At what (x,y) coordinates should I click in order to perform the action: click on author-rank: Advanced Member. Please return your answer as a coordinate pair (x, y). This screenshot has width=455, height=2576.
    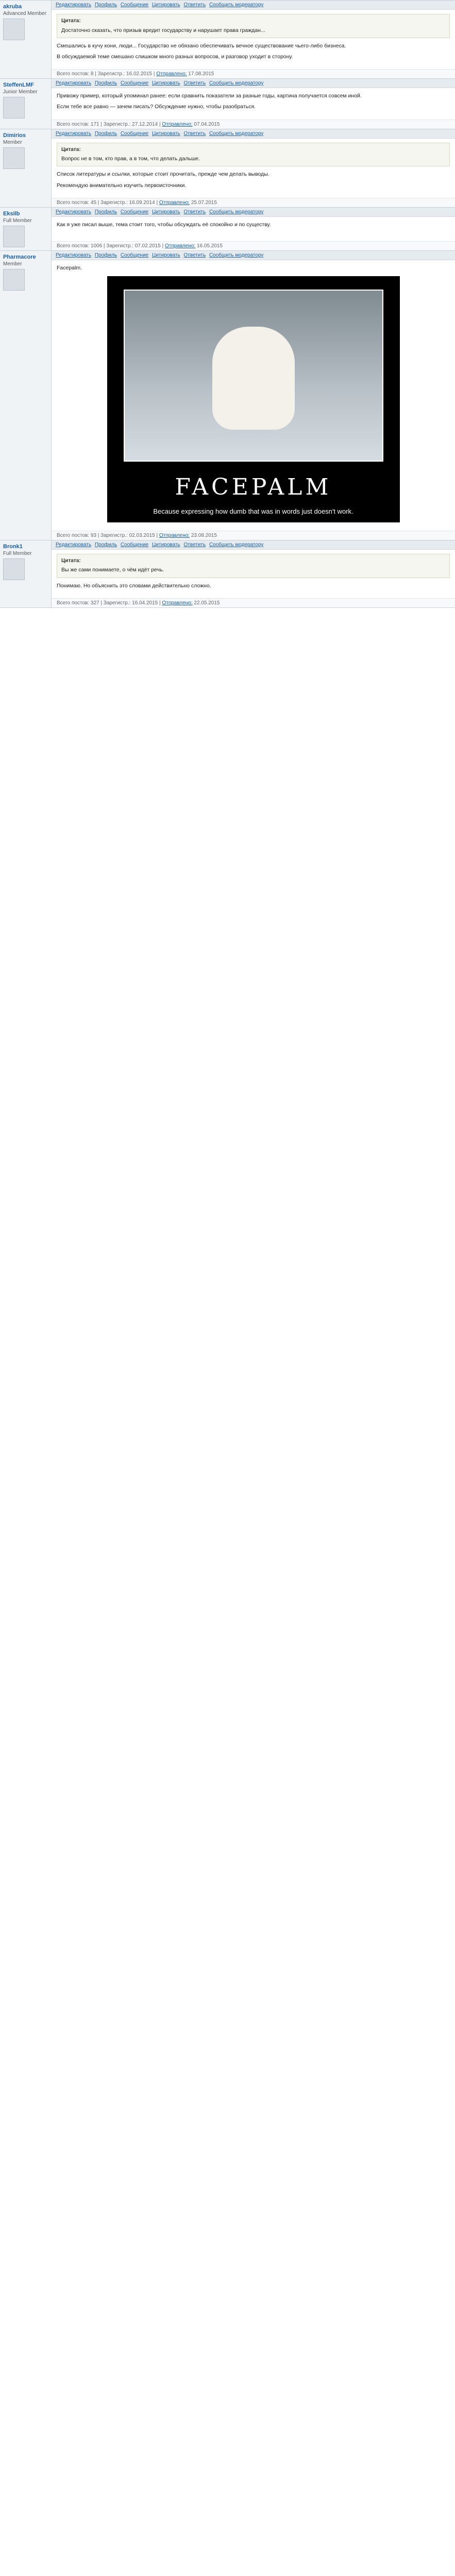
    Looking at the image, I should click on (24, 13).